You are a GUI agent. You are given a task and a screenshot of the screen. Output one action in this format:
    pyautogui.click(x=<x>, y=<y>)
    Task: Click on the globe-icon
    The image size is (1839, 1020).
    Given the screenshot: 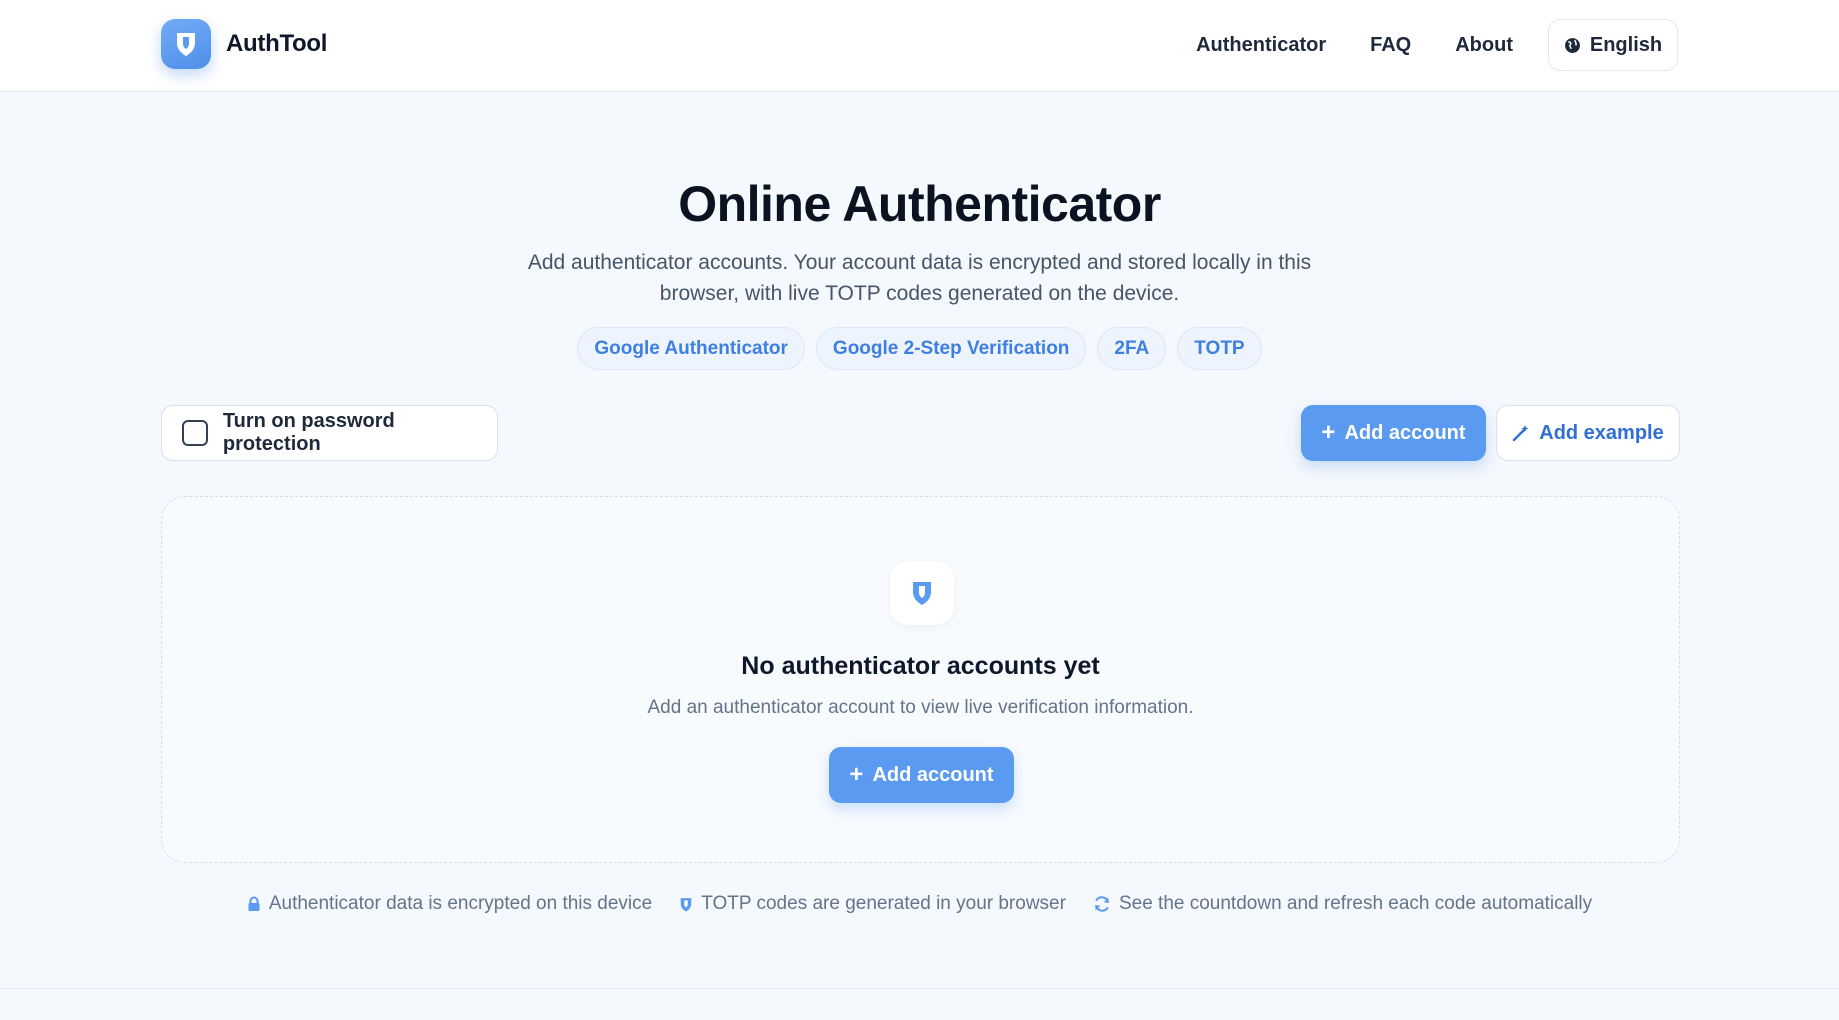 What is the action you would take?
    pyautogui.click(x=1572, y=45)
    